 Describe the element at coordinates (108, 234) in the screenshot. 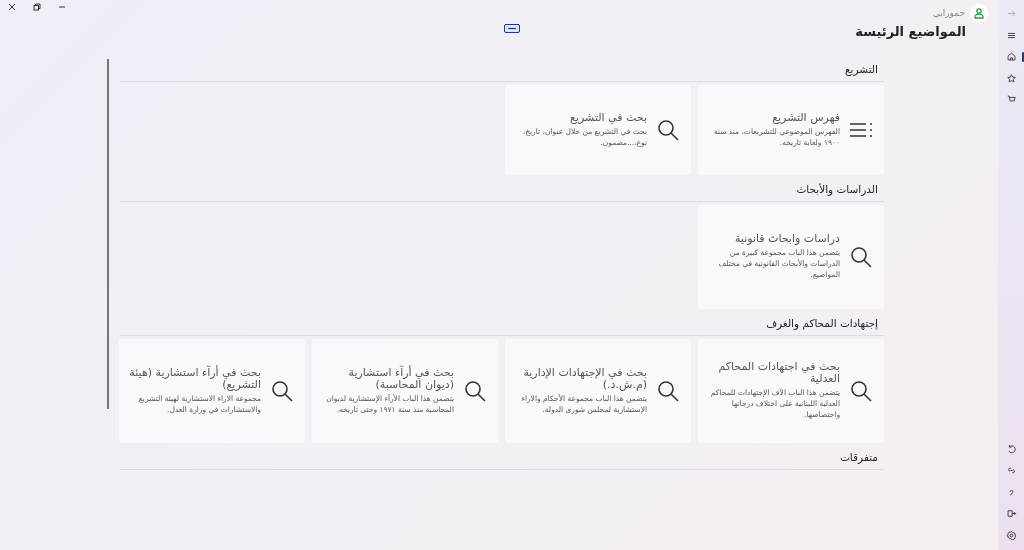

I see `scrollbar` at that location.